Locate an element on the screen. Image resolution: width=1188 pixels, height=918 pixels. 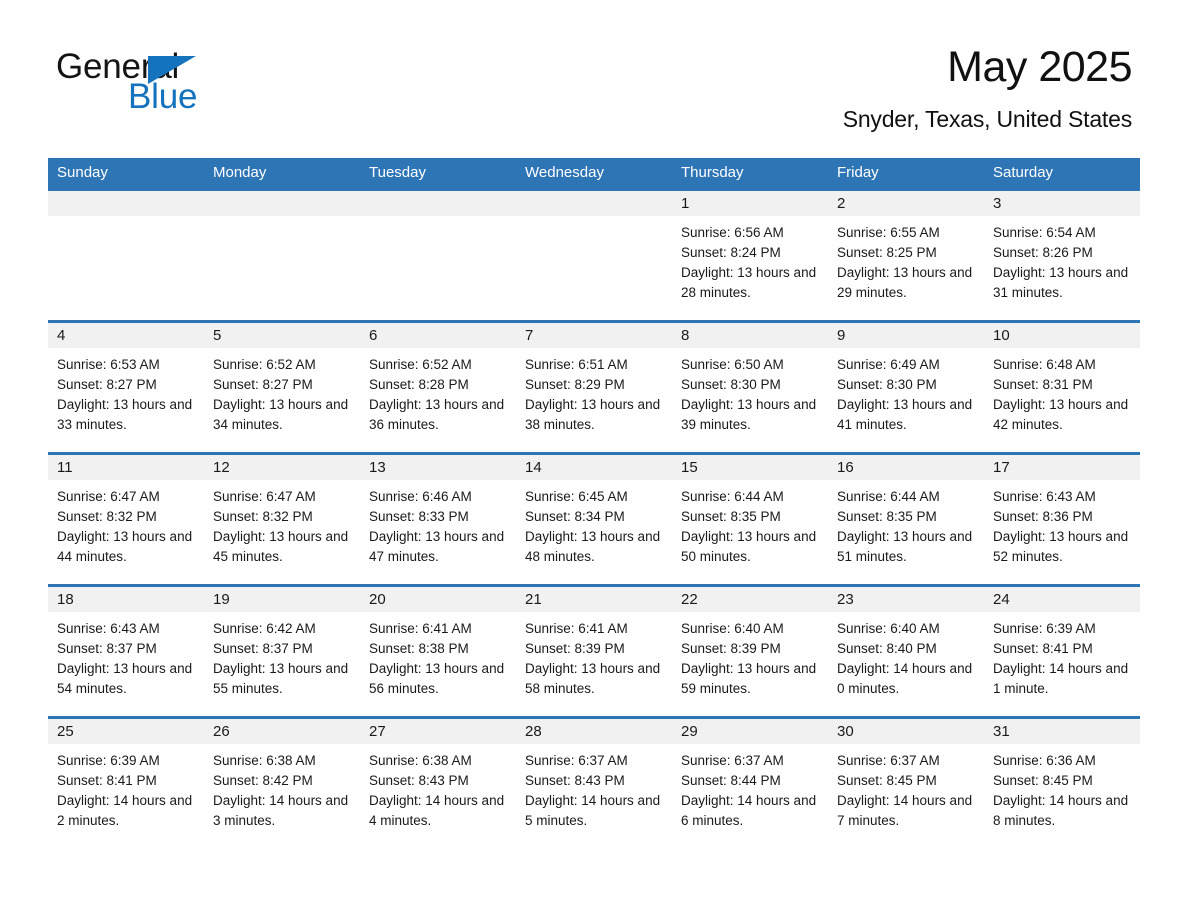
daylight-text: Daylight: 13 hours and 42 minutes. is located at coordinates (1061, 414).